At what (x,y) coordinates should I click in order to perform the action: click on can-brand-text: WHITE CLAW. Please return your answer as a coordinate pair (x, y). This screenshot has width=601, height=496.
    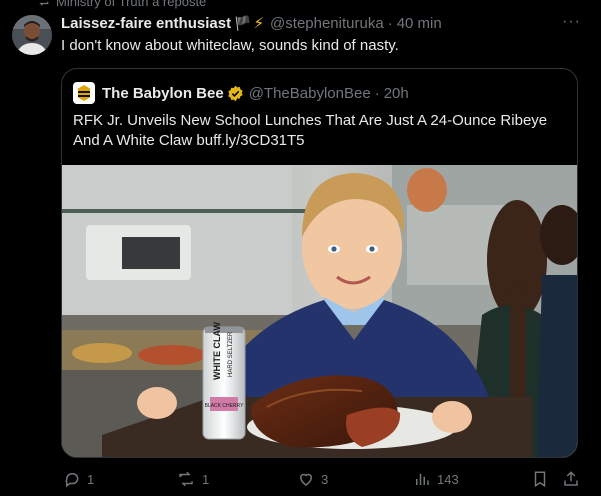
    Looking at the image, I should click on (217, 351).